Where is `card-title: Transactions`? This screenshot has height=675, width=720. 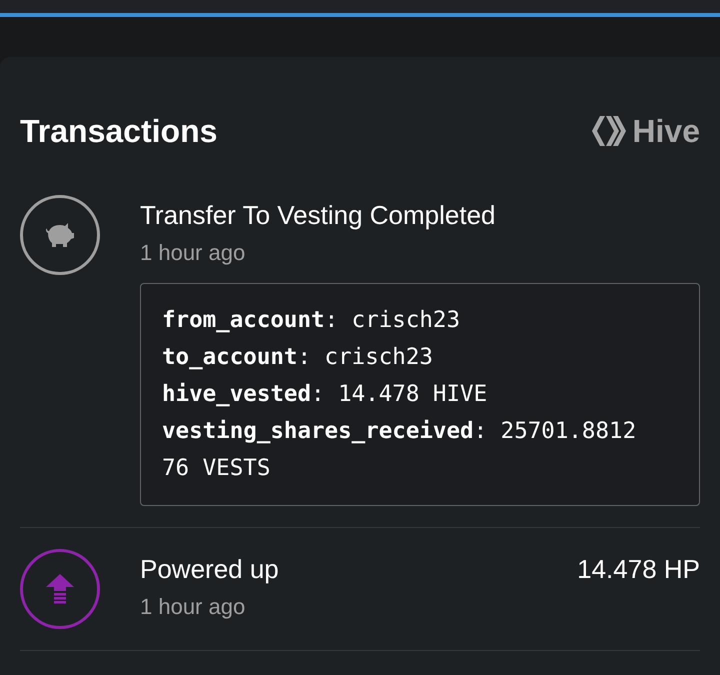 card-title: Transactions is located at coordinates (119, 131).